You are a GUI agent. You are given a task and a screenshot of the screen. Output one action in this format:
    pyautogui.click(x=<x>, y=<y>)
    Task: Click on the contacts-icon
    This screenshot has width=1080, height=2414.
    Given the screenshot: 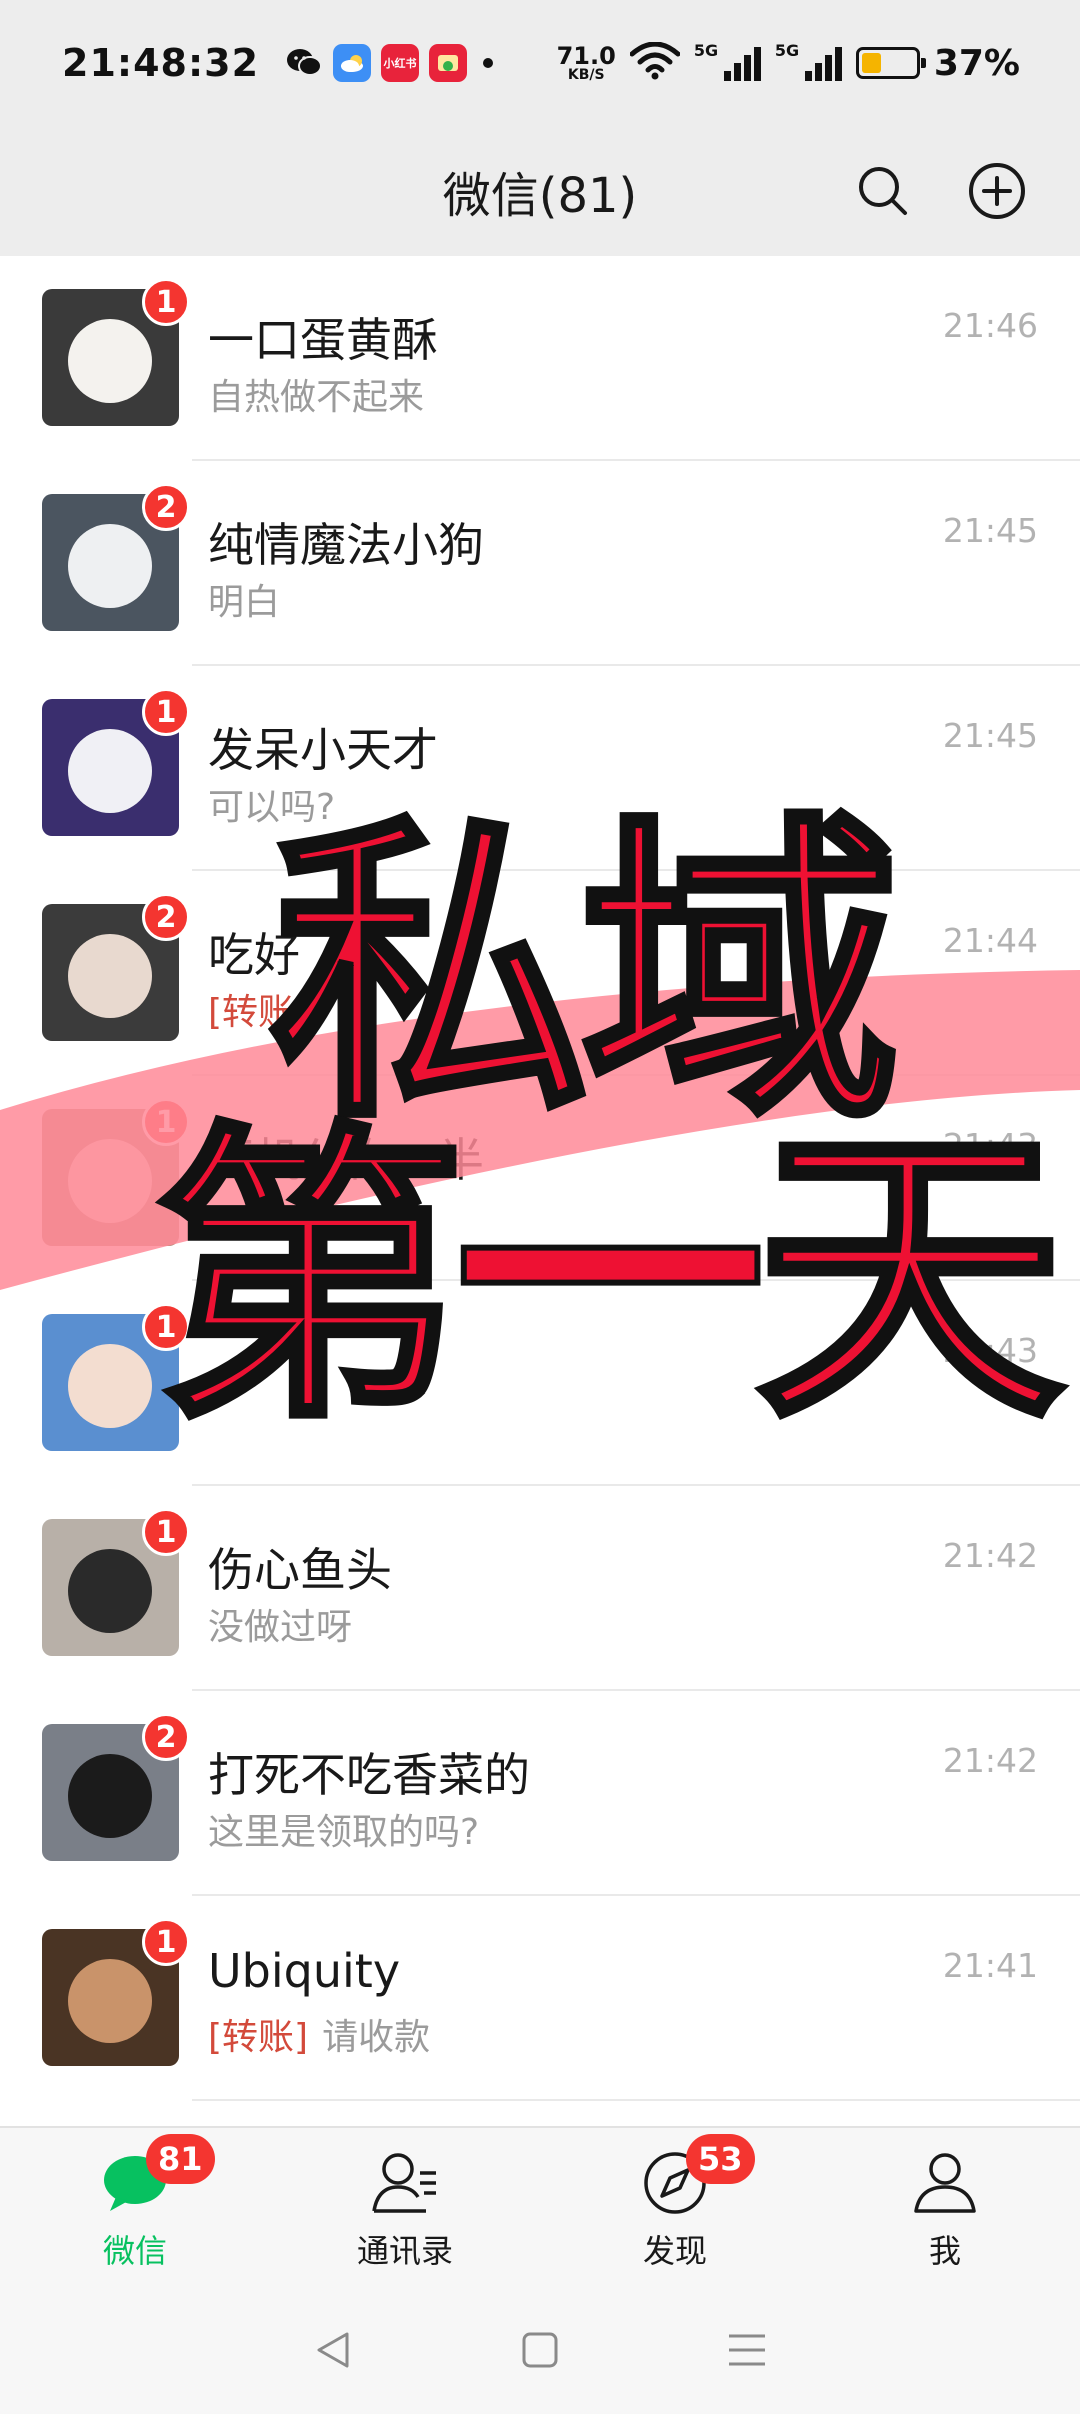 What is the action you would take?
    pyautogui.click(x=405, y=2183)
    